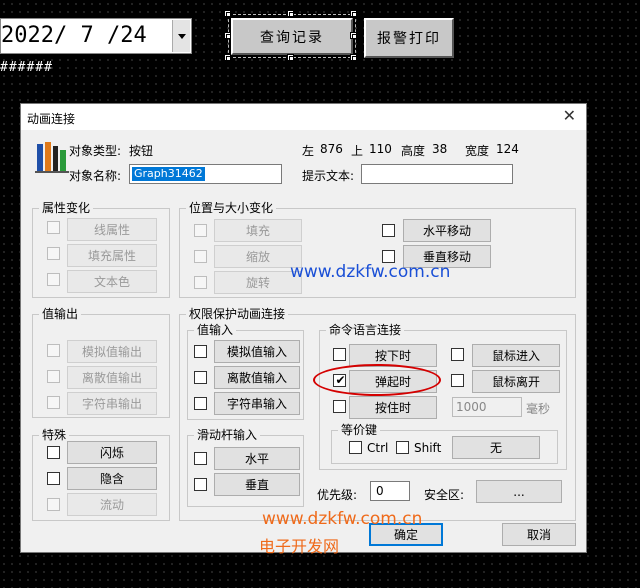 The image size is (640, 588). I want to click on mouse-enter-checkbox, so click(457, 354).